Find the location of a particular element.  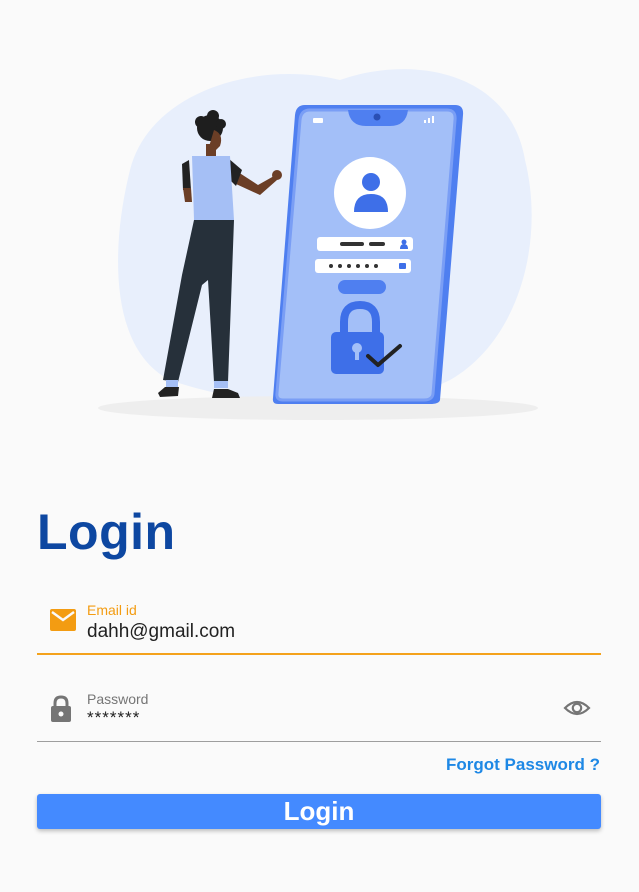

forgot-password-link: Forgot Password ? is located at coordinates (523, 765).